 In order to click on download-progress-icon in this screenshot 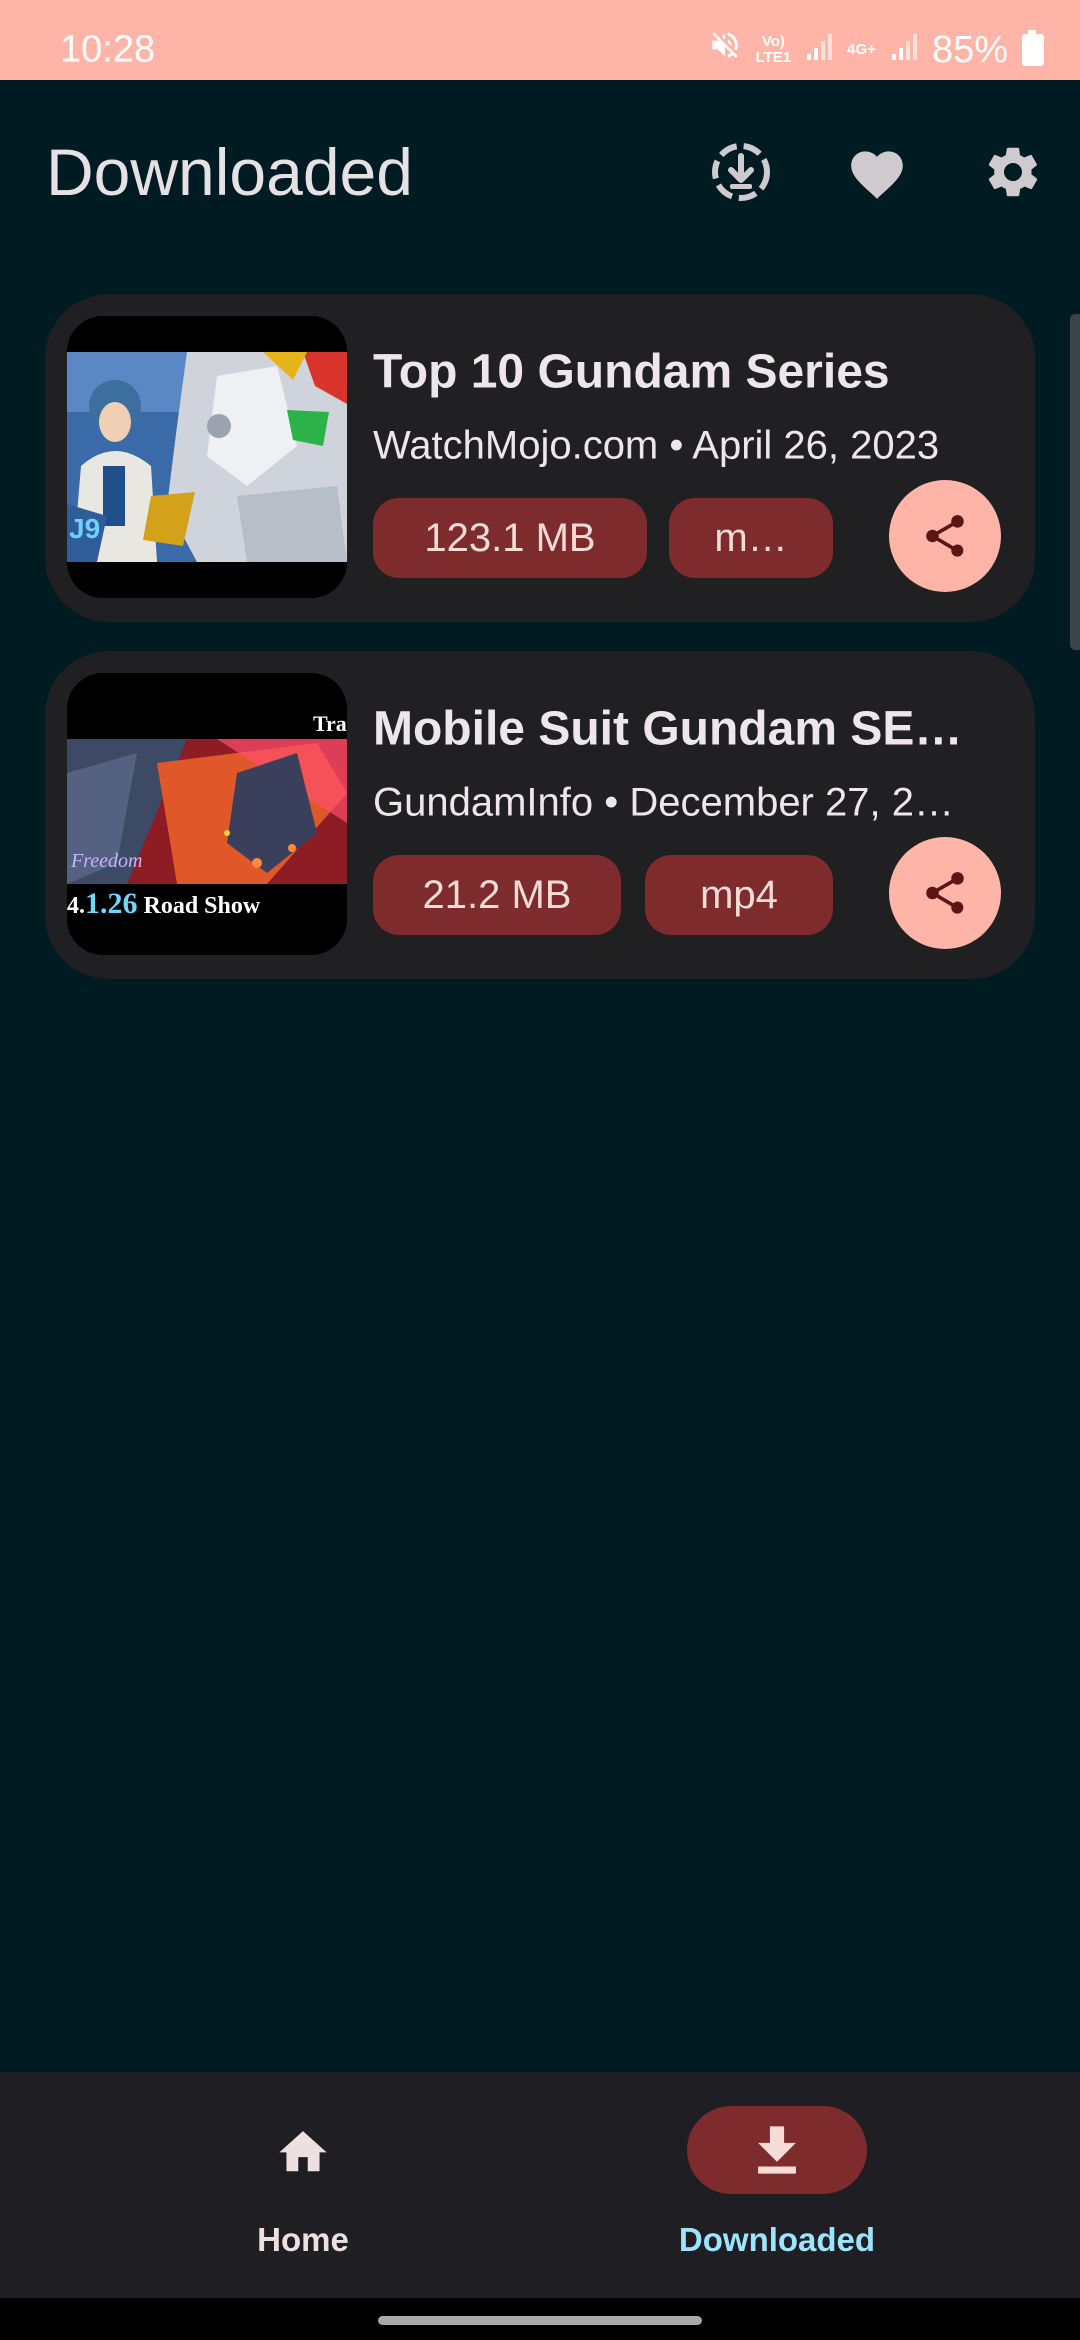, I will do `click(741, 172)`.